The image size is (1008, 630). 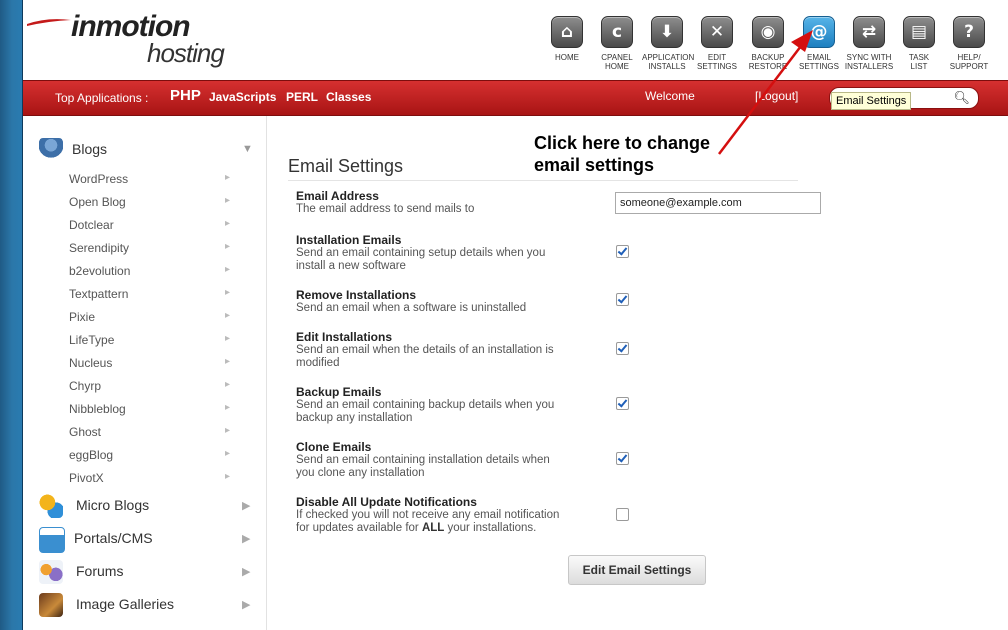 I want to click on setting-description: install a new software, so click(x=351, y=266).